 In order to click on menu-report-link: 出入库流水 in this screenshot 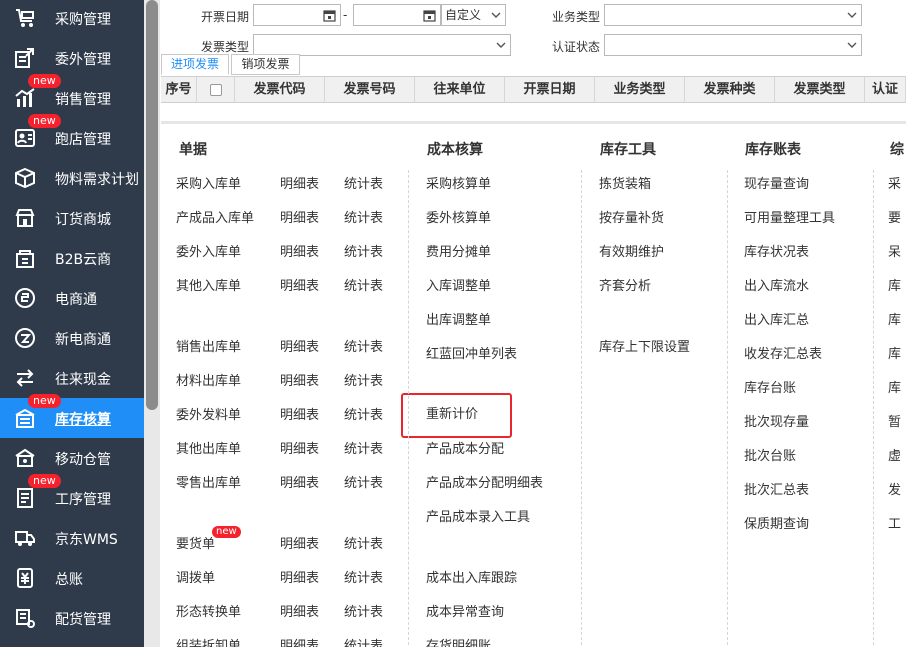, I will do `click(776, 284)`.